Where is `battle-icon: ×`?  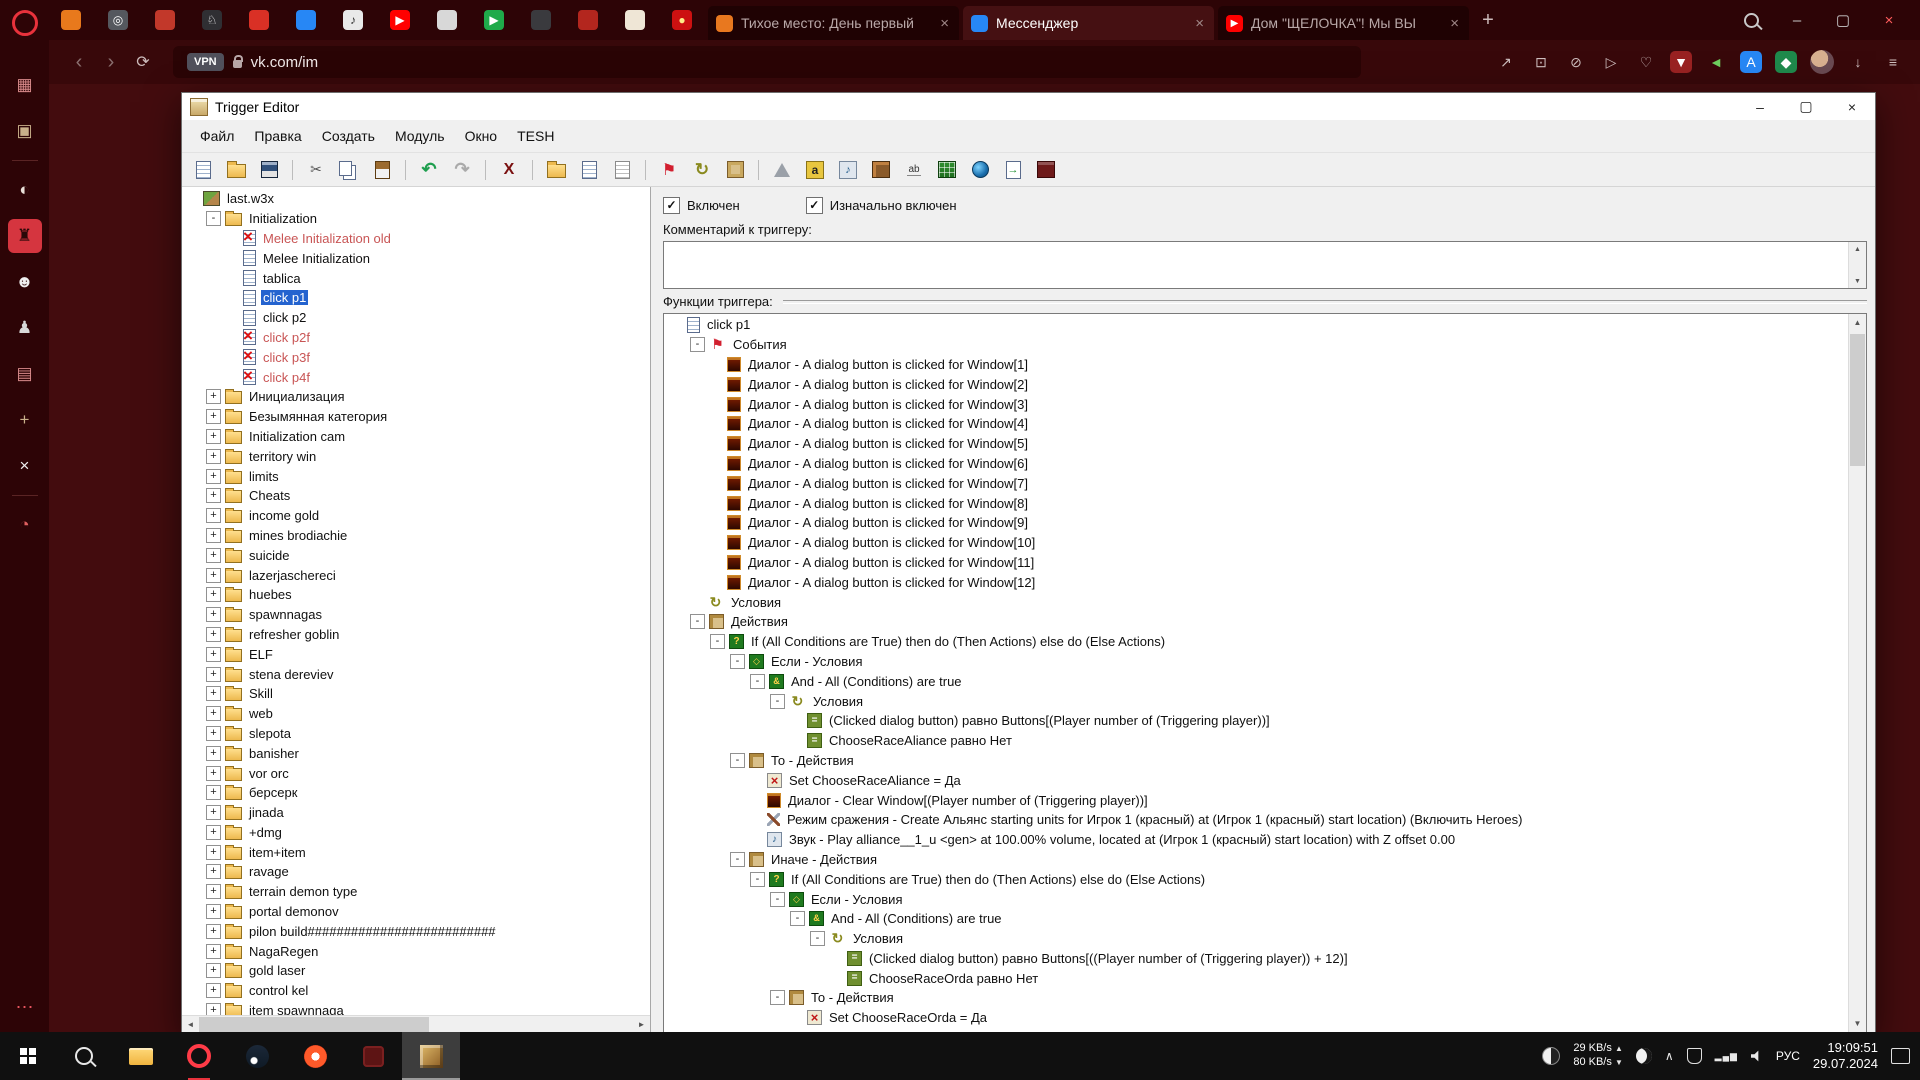 battle-icon: × is located at coordinates (25, 466).